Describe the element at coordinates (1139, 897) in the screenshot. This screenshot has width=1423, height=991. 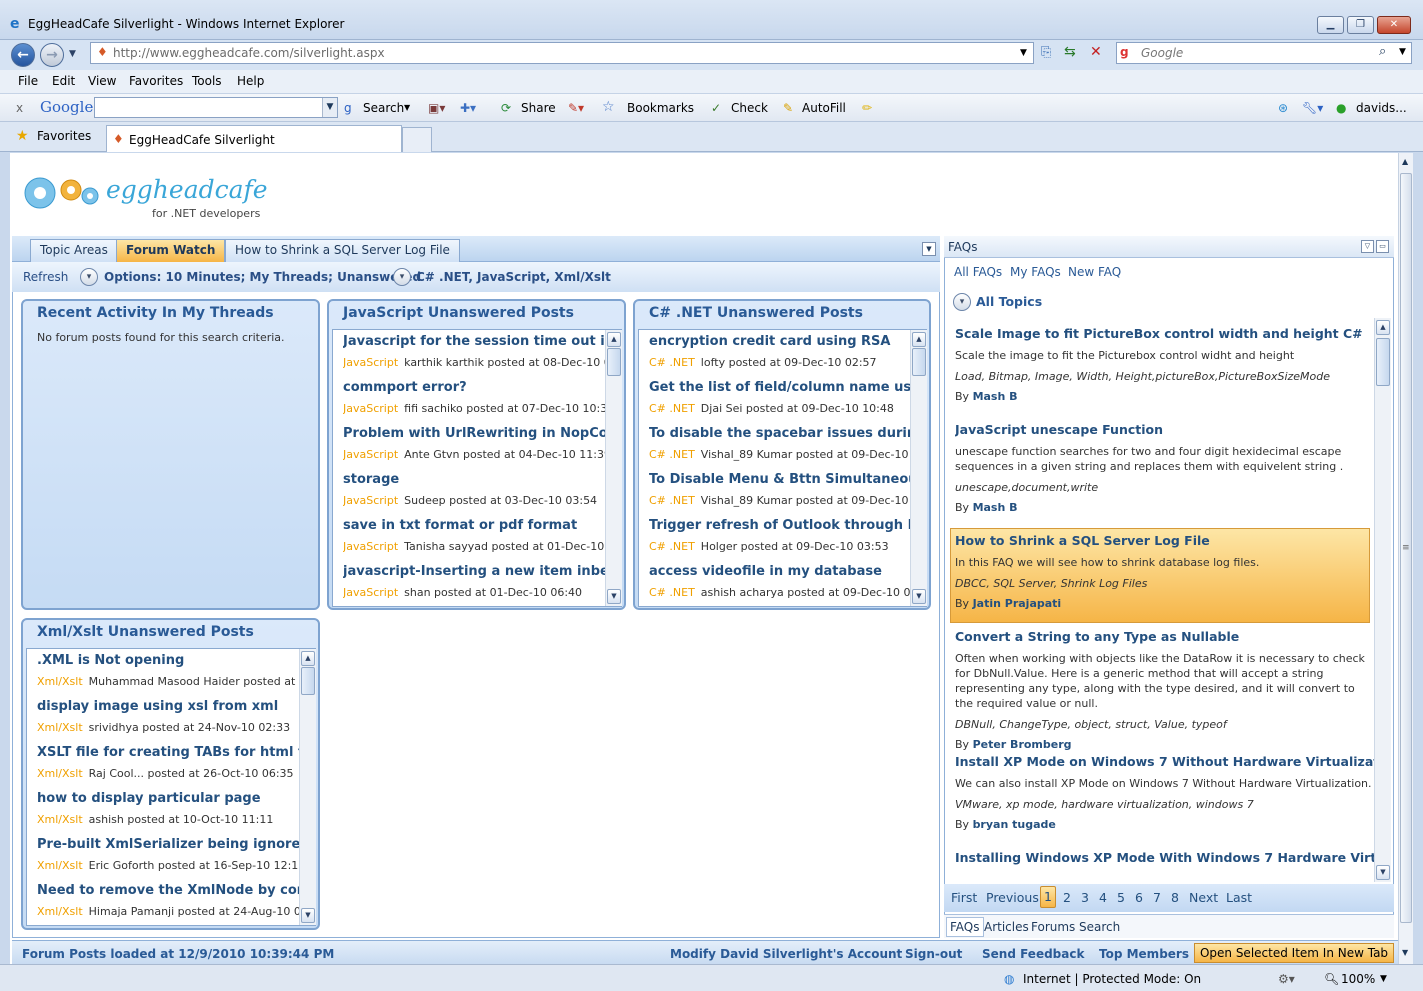
I see `pager-page-6: 6` at that location.